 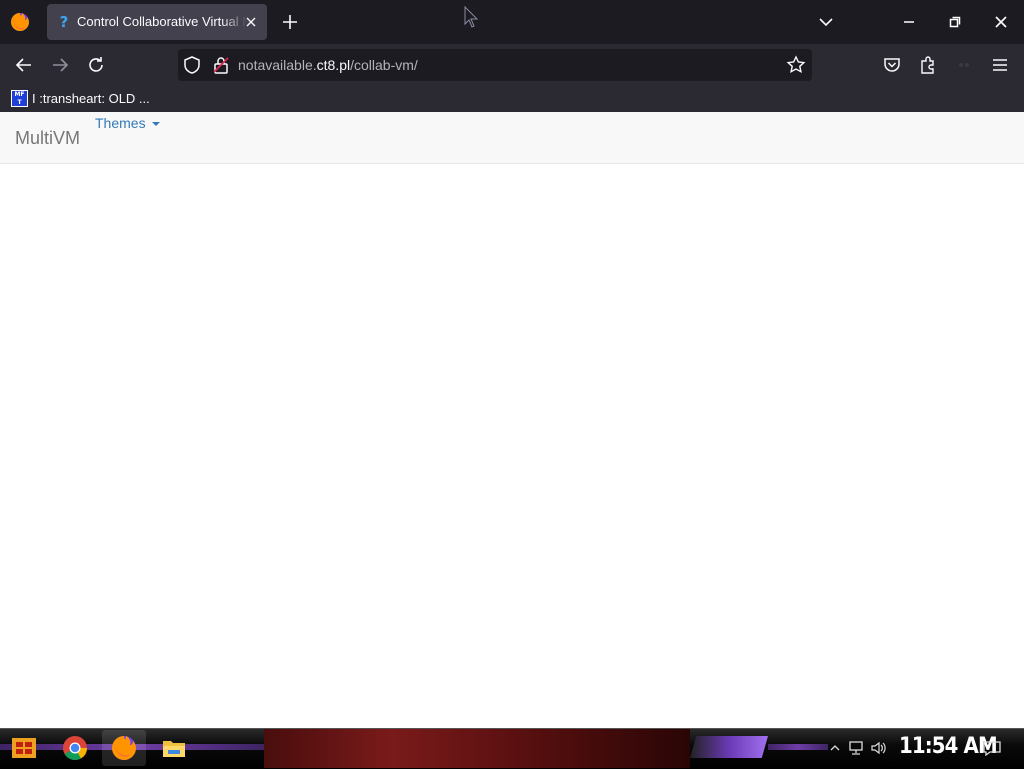 I want to click on account-icon, so click(x=964, y=65).